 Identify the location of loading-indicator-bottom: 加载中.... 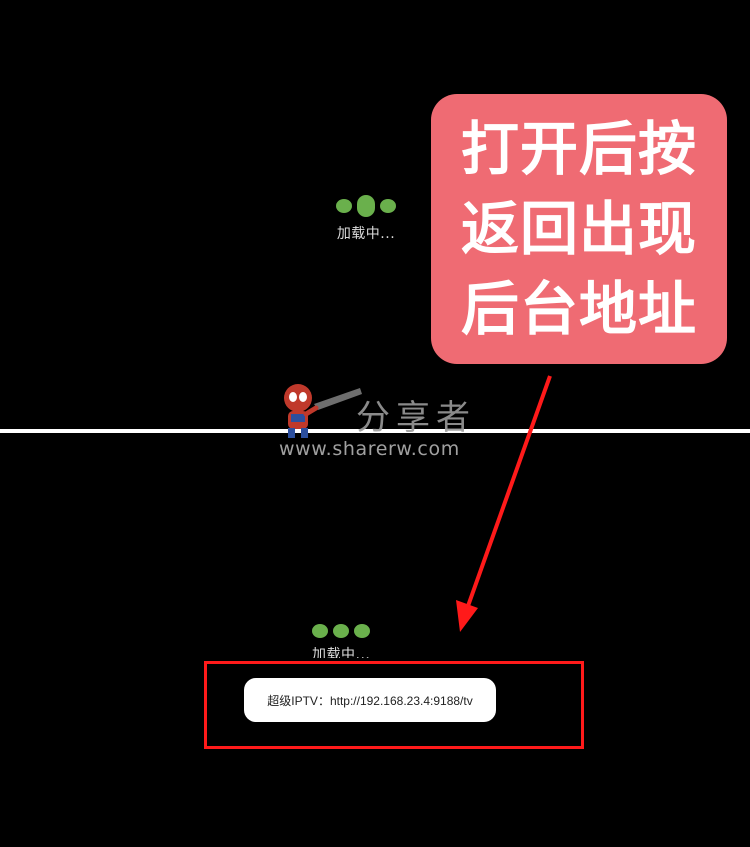
(341, 644).